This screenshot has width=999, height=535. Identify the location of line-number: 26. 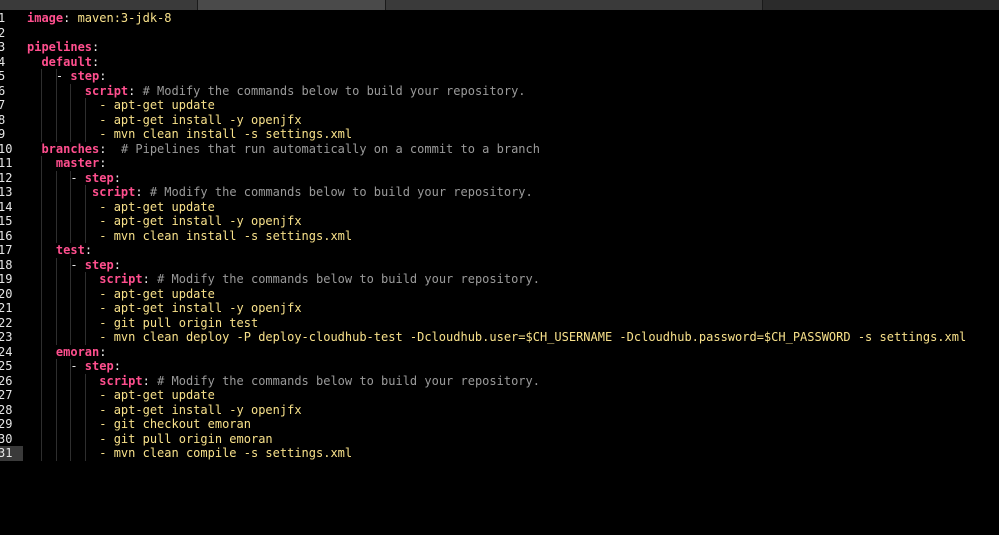
(6, 380).